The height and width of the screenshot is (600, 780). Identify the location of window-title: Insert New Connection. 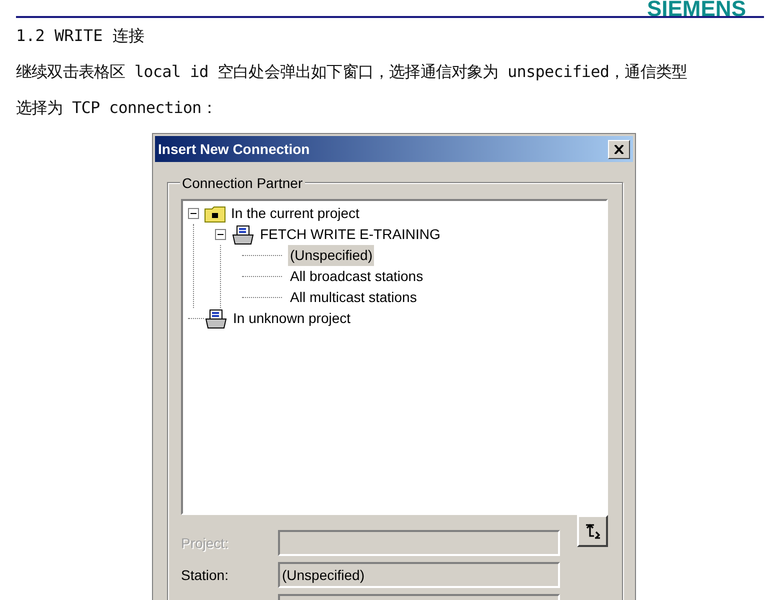
(234, 149).